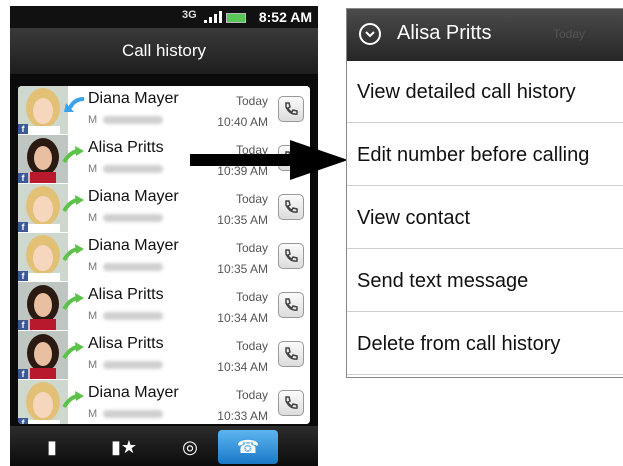 This screenshot has width=623, height=466. Describe the element at coordinates (485, 92) in the screenshot. I see `menu-item: View detailed call history` at that location.